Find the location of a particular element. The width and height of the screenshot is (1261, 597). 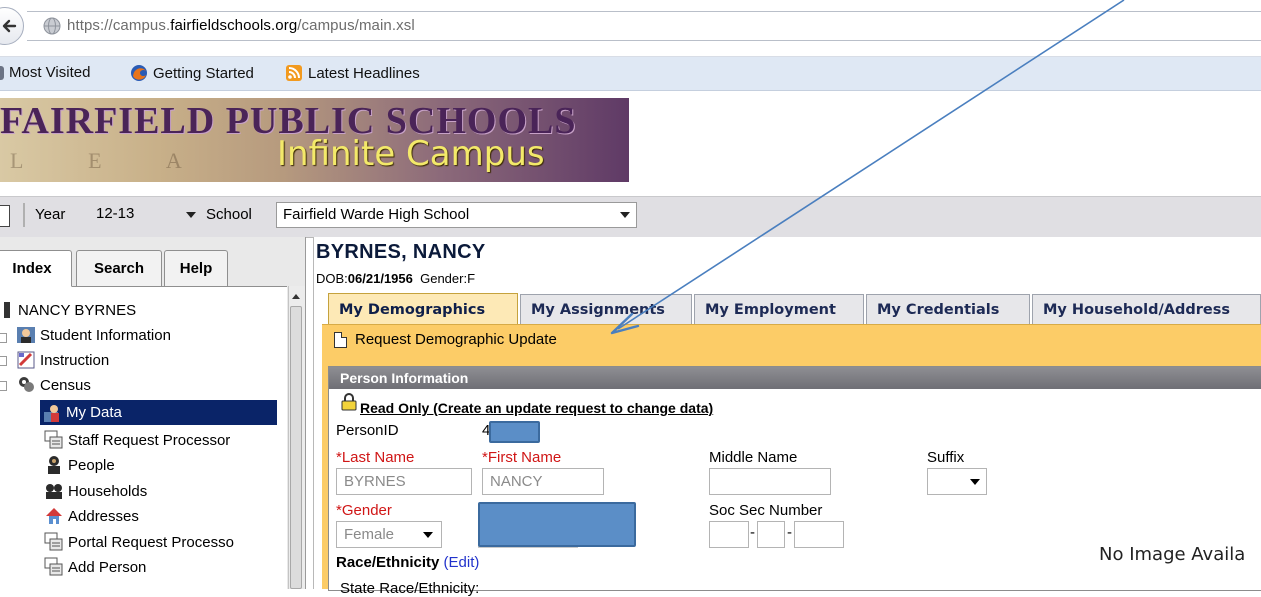

tree-label: My Data is located at coordinates (94, 412).